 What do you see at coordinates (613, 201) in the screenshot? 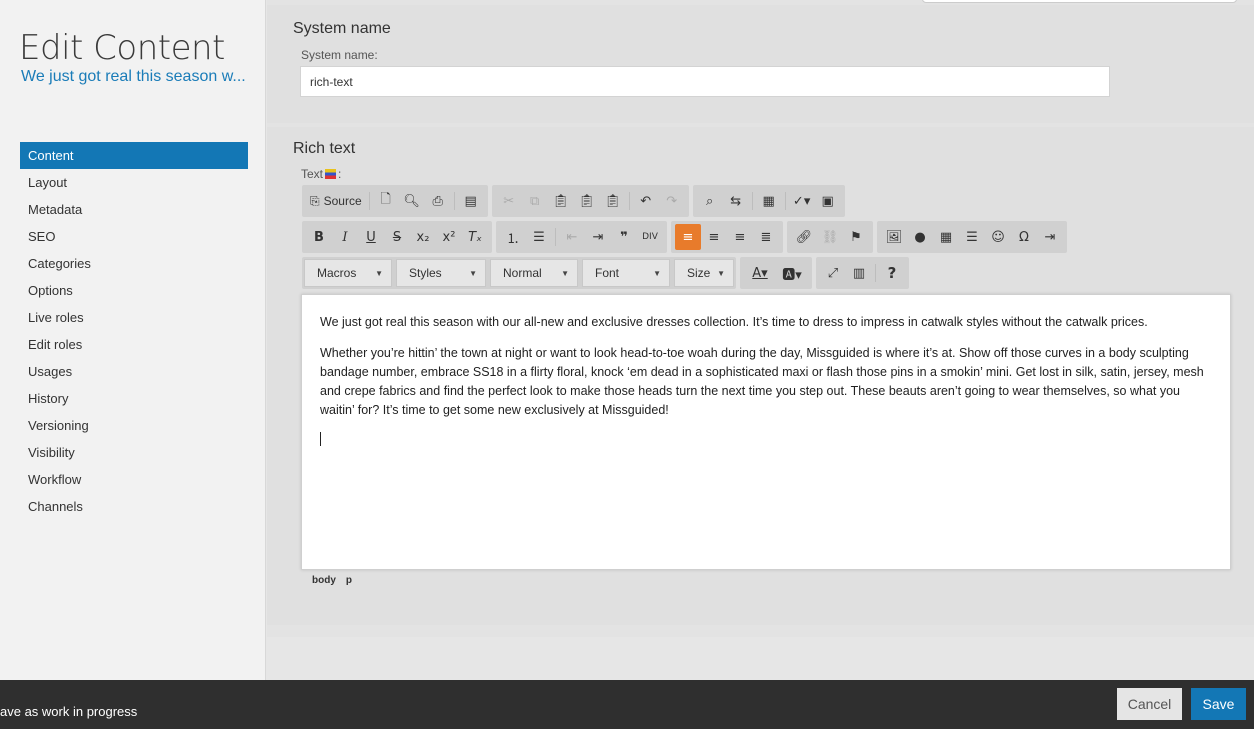
I see `paste-word-icon: 📋︎` at bounding box center [613, 201].